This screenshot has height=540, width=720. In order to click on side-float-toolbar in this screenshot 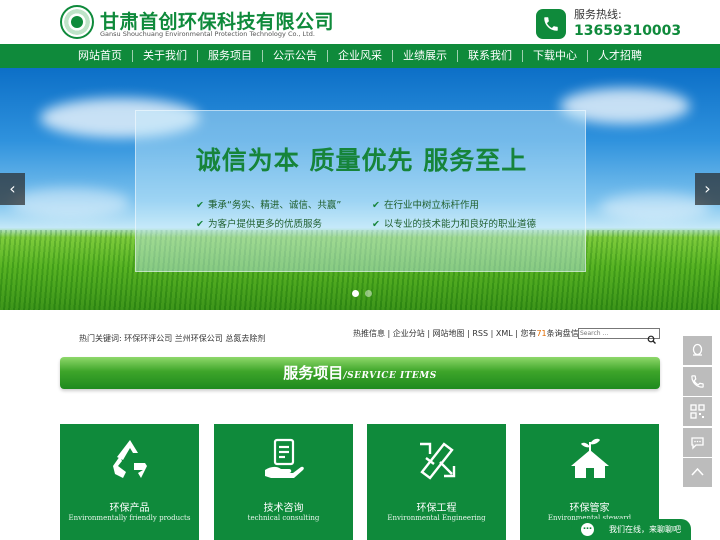, I will do `click(697, 412)`.